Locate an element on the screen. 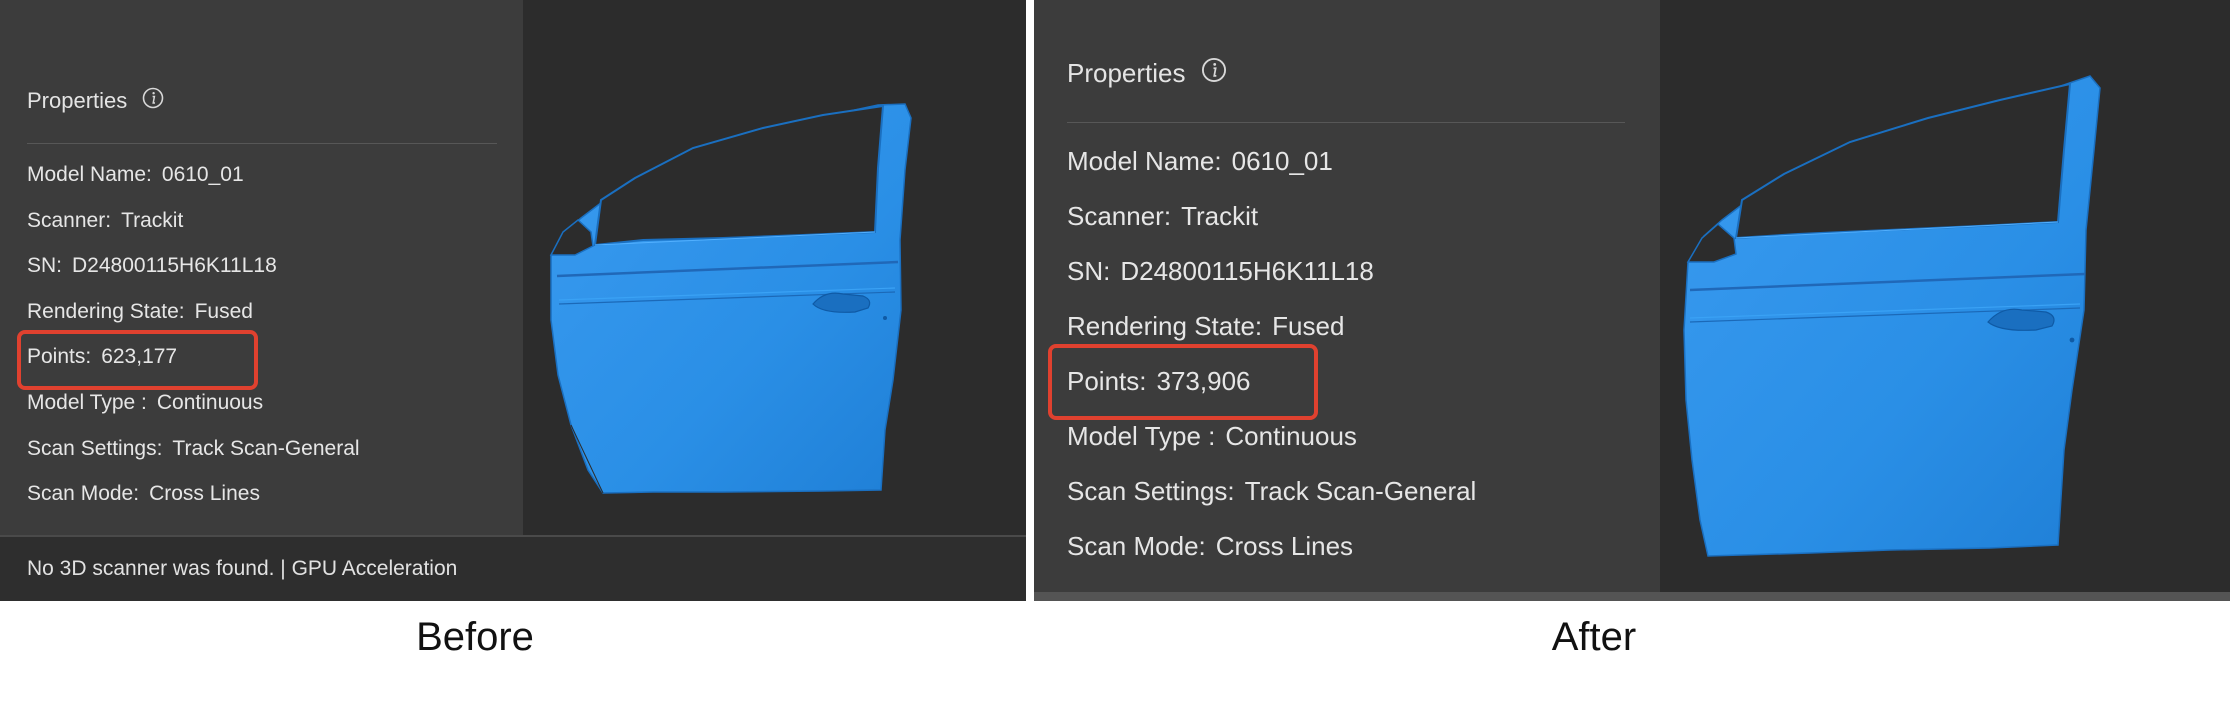 The height and width of the screenshot is (710, 2230). after-caption: After is located at coordinates (1594, 637).